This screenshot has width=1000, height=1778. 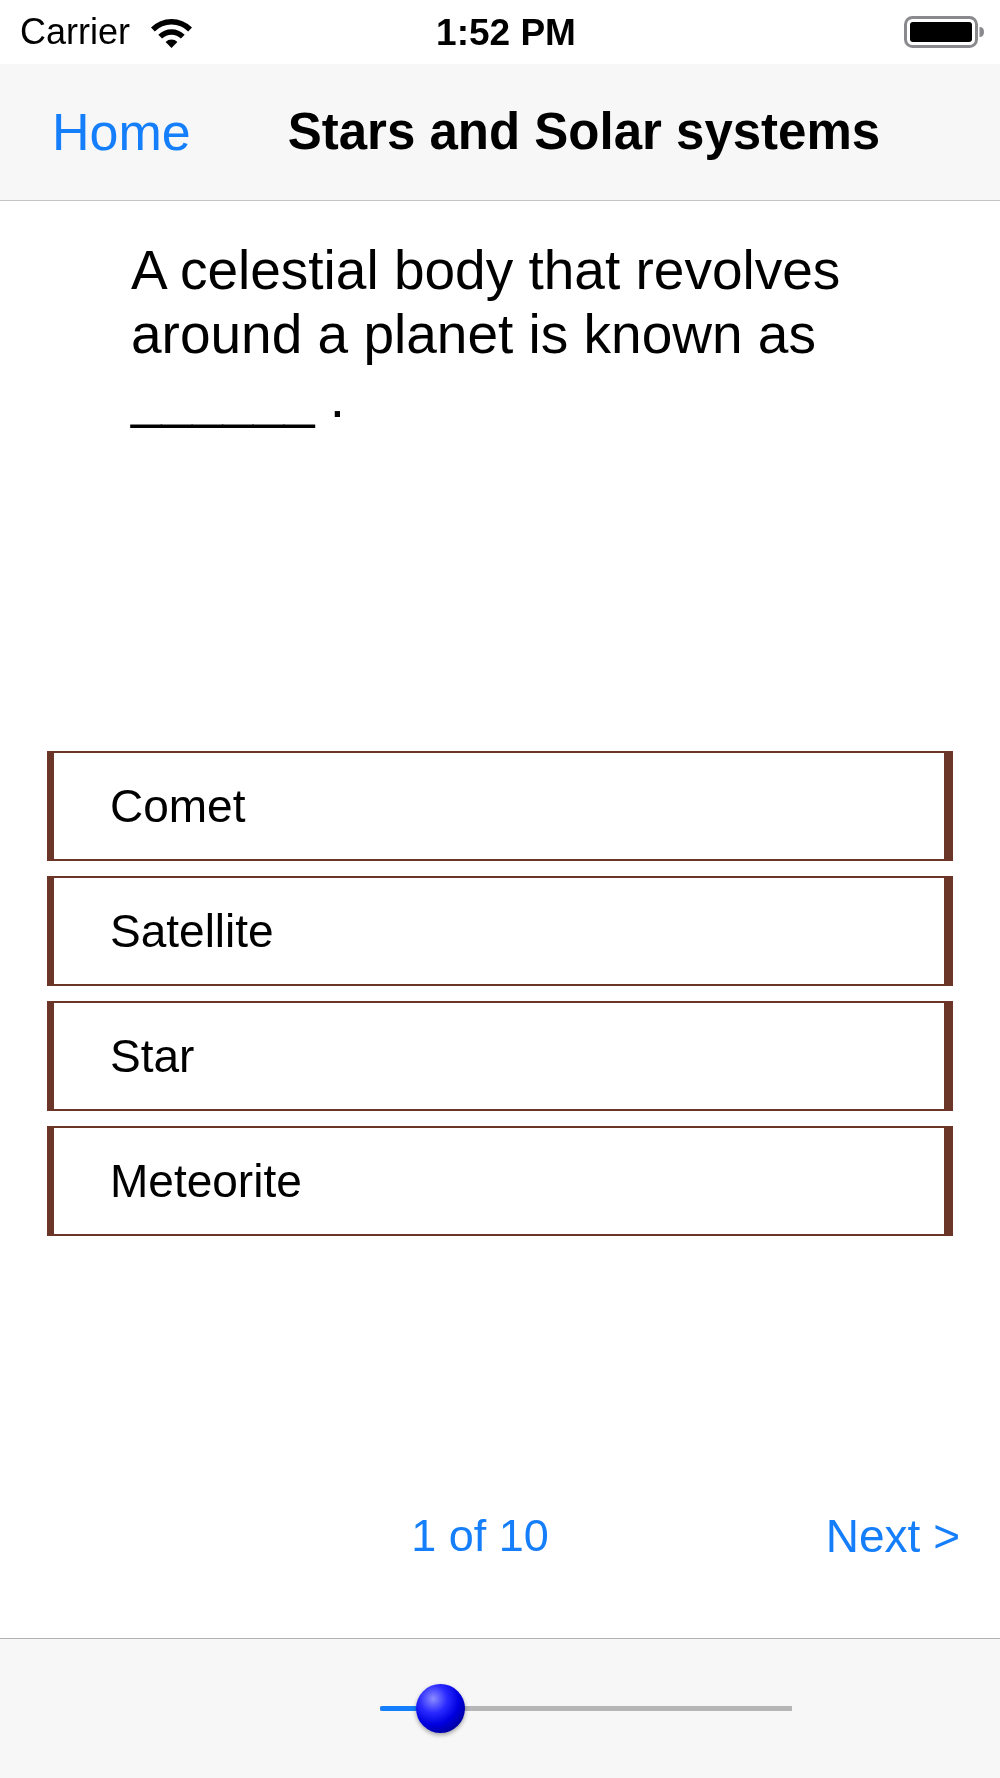 What do you see at coordinates (500, 931) in the screenshot?
I see `answer-option: Satellite` at bounding box center [500, 931].